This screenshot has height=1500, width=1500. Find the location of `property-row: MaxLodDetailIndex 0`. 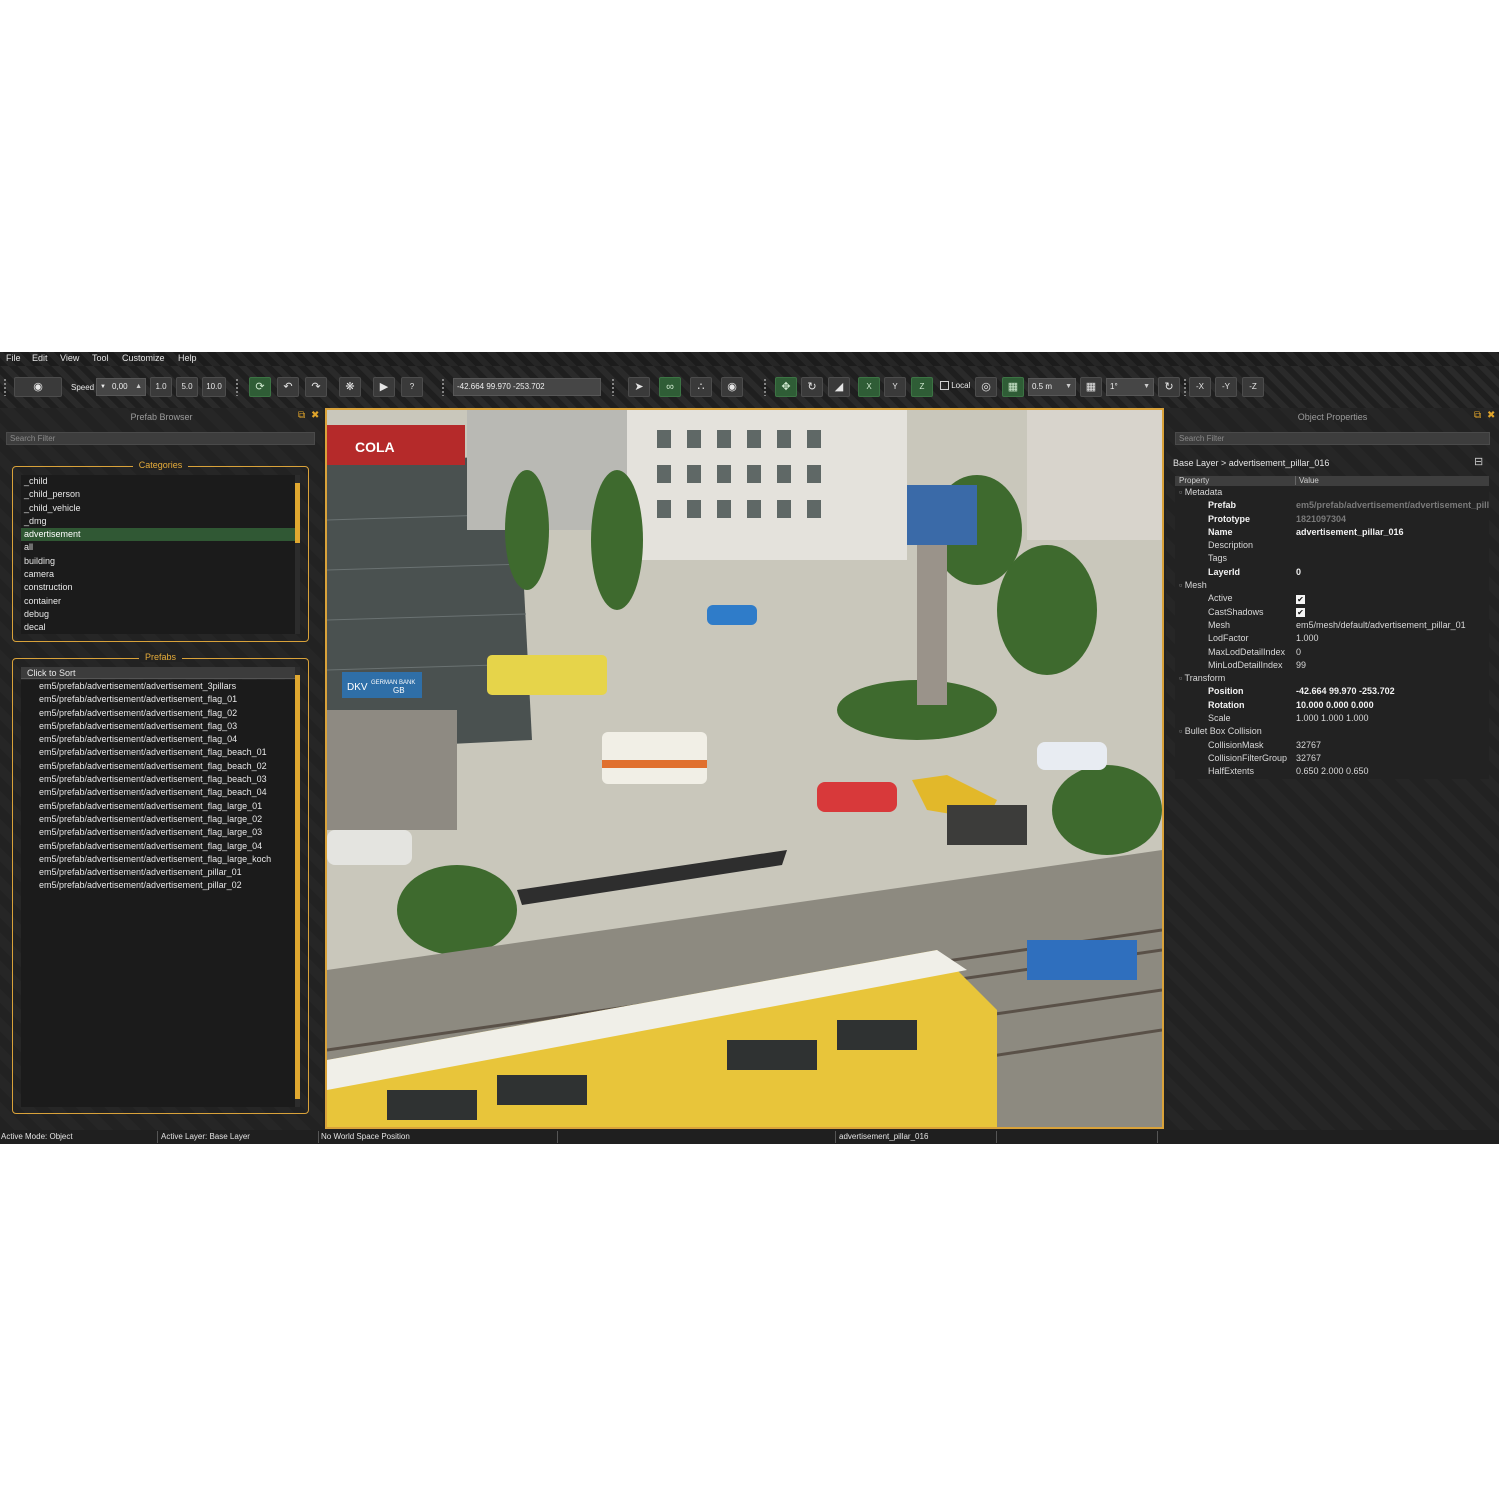

property-row: MaxLodDetailIndex 0 is located at coordinates (1332, 652).